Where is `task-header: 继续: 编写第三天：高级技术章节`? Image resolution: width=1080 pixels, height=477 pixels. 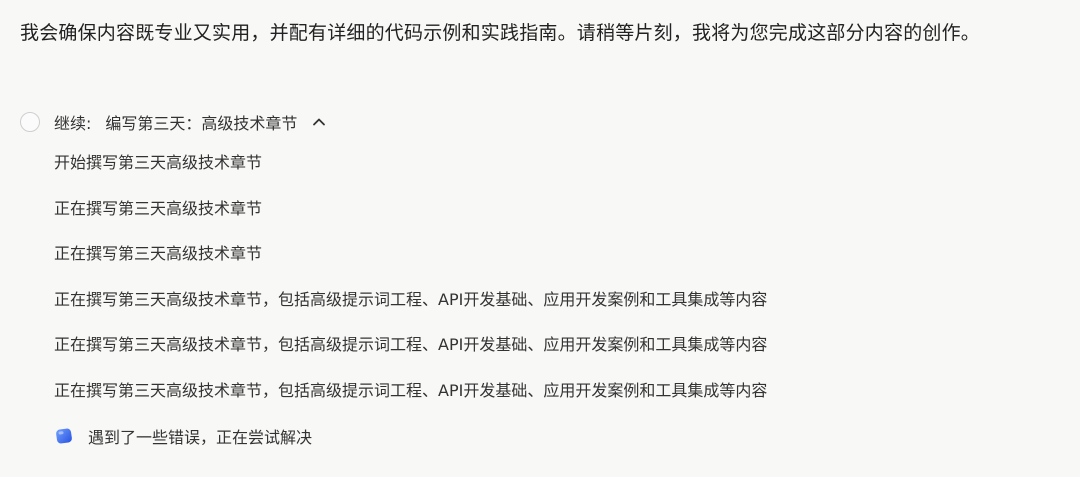
task-header: 继续: 编写第三天：高级技术章节 is located at coordinates (174, 122).